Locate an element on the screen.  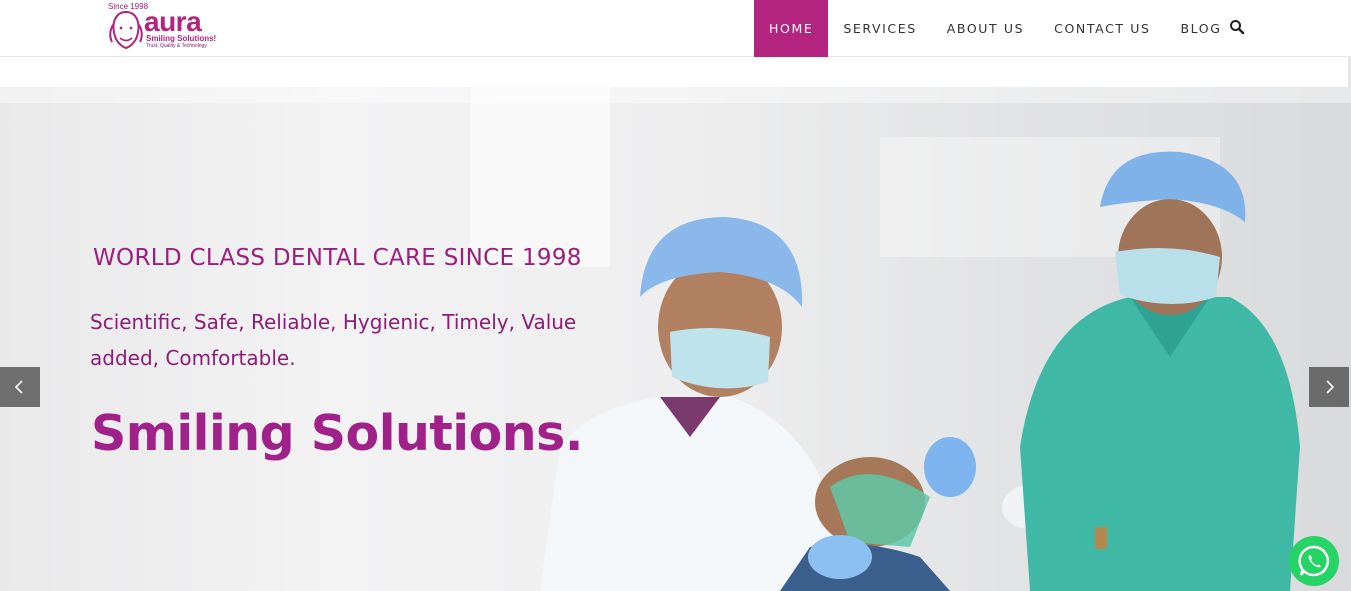
main-nav: HOME SERVICES ABOUT US CONTACT US BLOG is located at coordinates (995, 28).